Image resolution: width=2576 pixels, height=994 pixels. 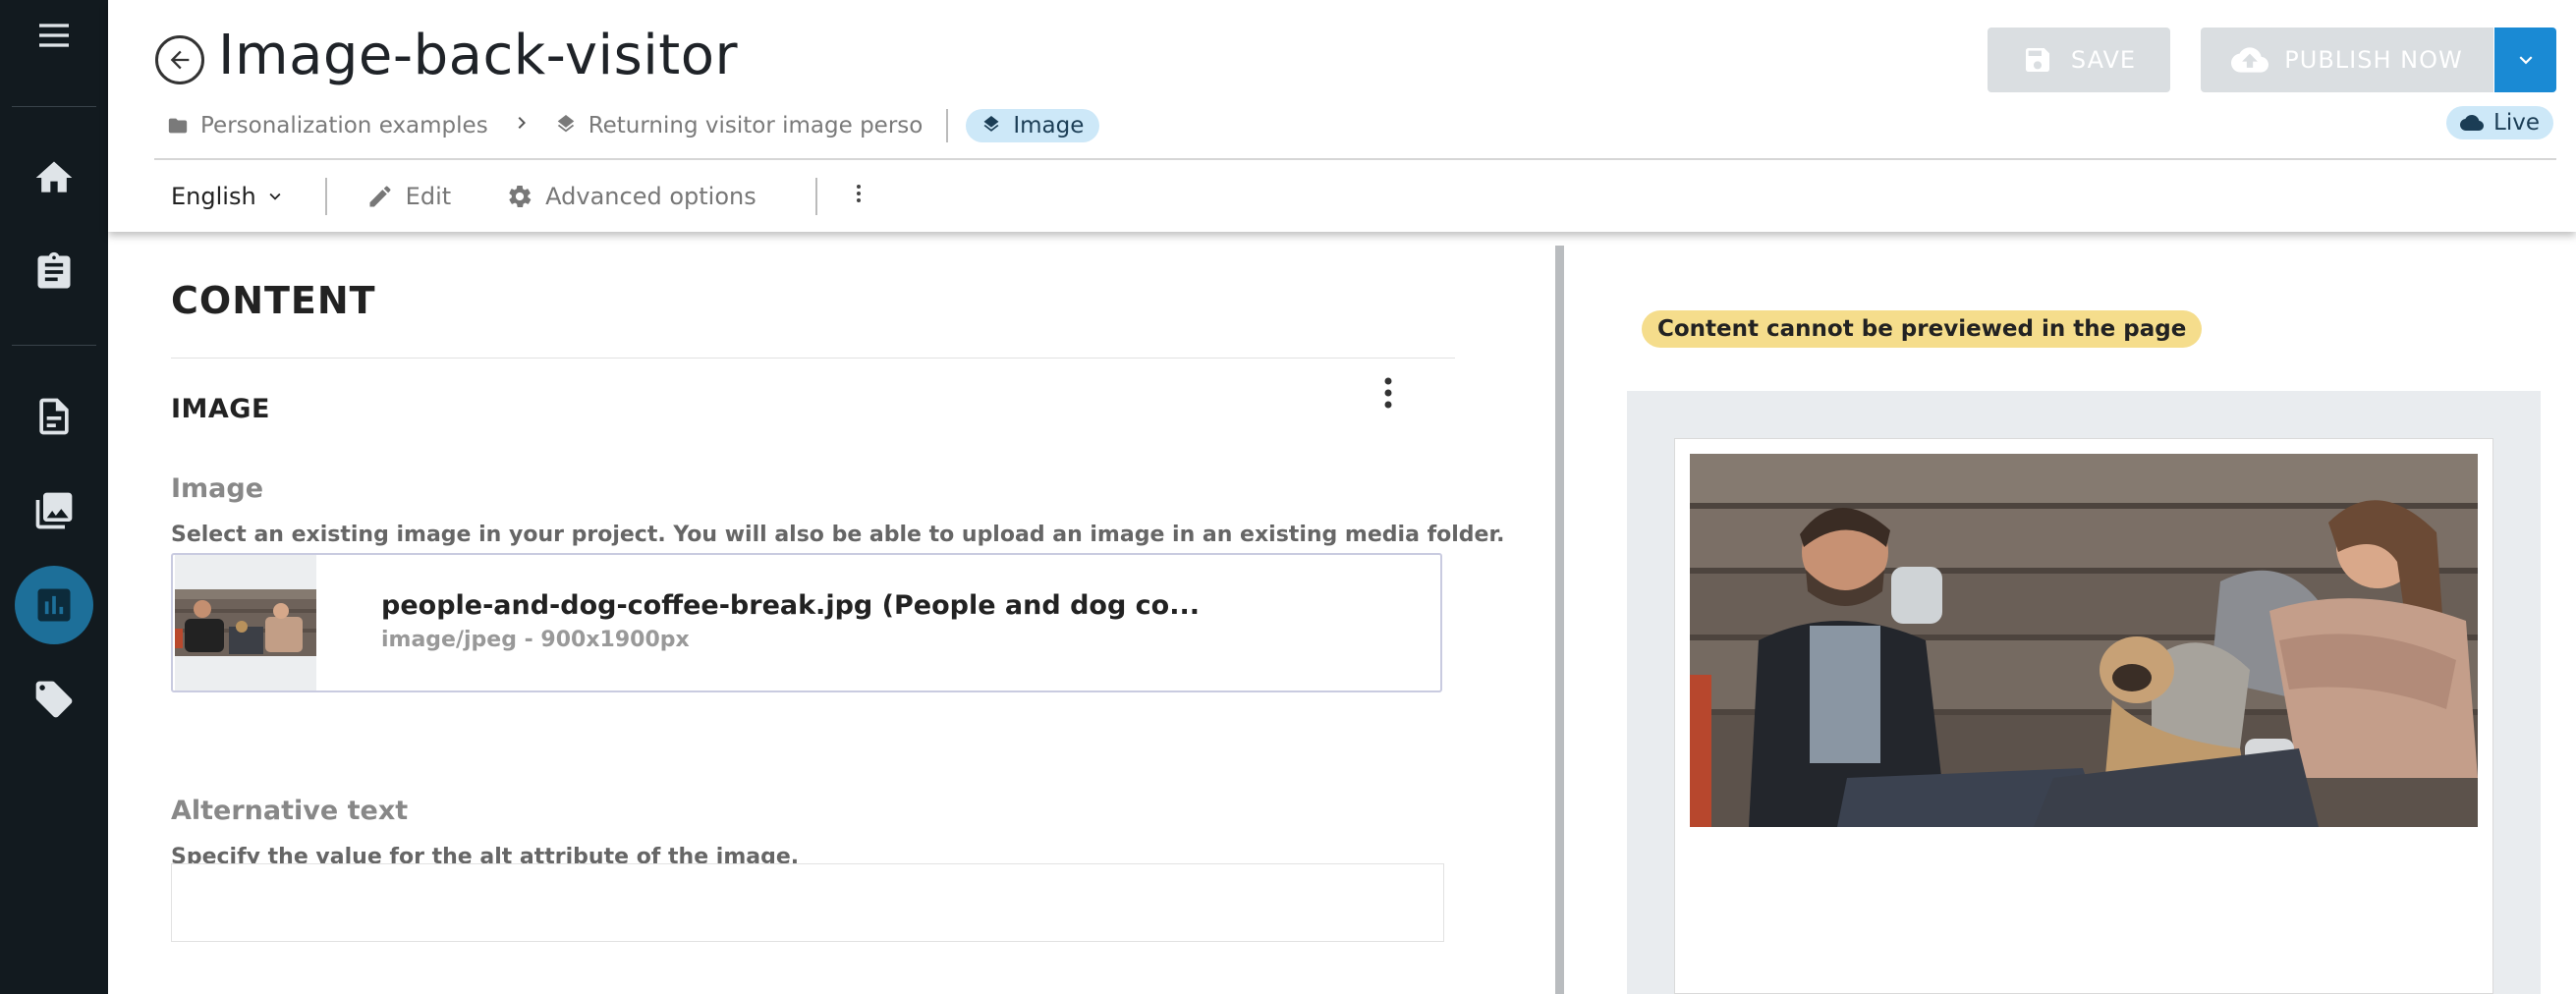 What do you see at coordinates (2037, 60) in the screenshot?
I see `floppy-disk-icon` at bounding box center [2037, 60].